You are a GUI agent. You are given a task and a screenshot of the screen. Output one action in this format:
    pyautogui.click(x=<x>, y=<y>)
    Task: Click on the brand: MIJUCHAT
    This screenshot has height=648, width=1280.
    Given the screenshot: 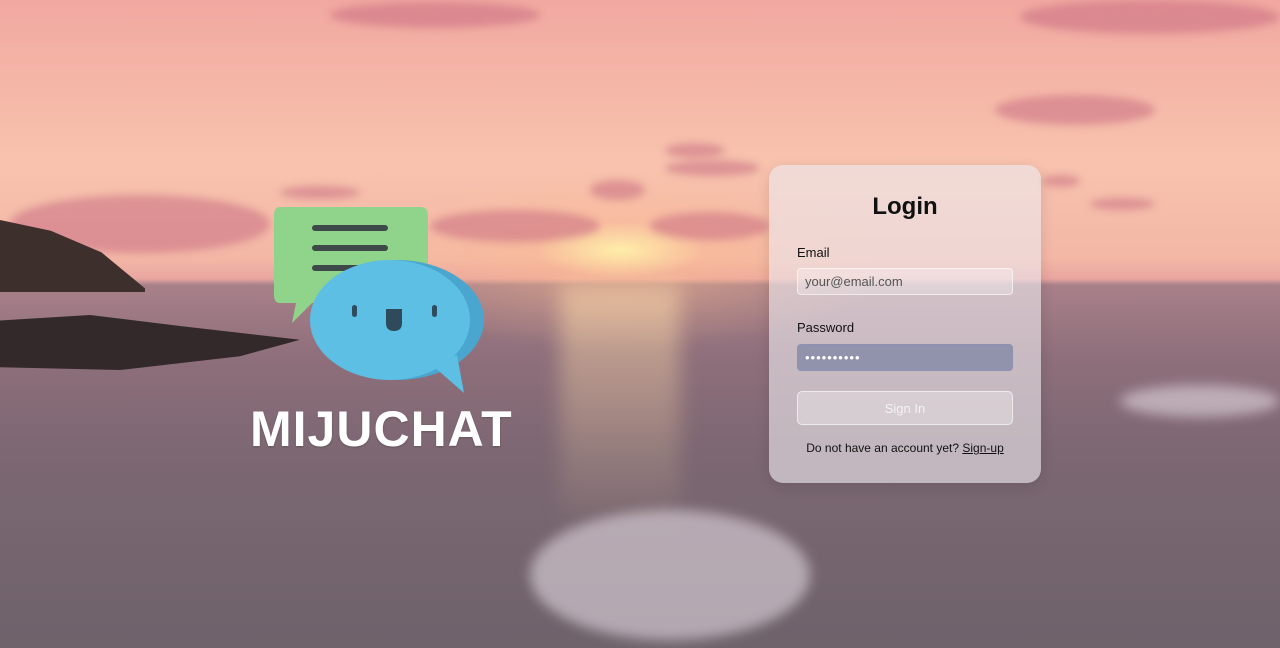 What is the action you would take?
    pyautogui.click(x=381, y=330)
    